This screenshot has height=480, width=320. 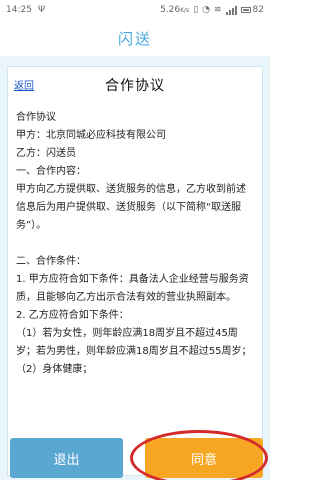 I want to click on battery-icon: 82, so click(x=252, y=10).